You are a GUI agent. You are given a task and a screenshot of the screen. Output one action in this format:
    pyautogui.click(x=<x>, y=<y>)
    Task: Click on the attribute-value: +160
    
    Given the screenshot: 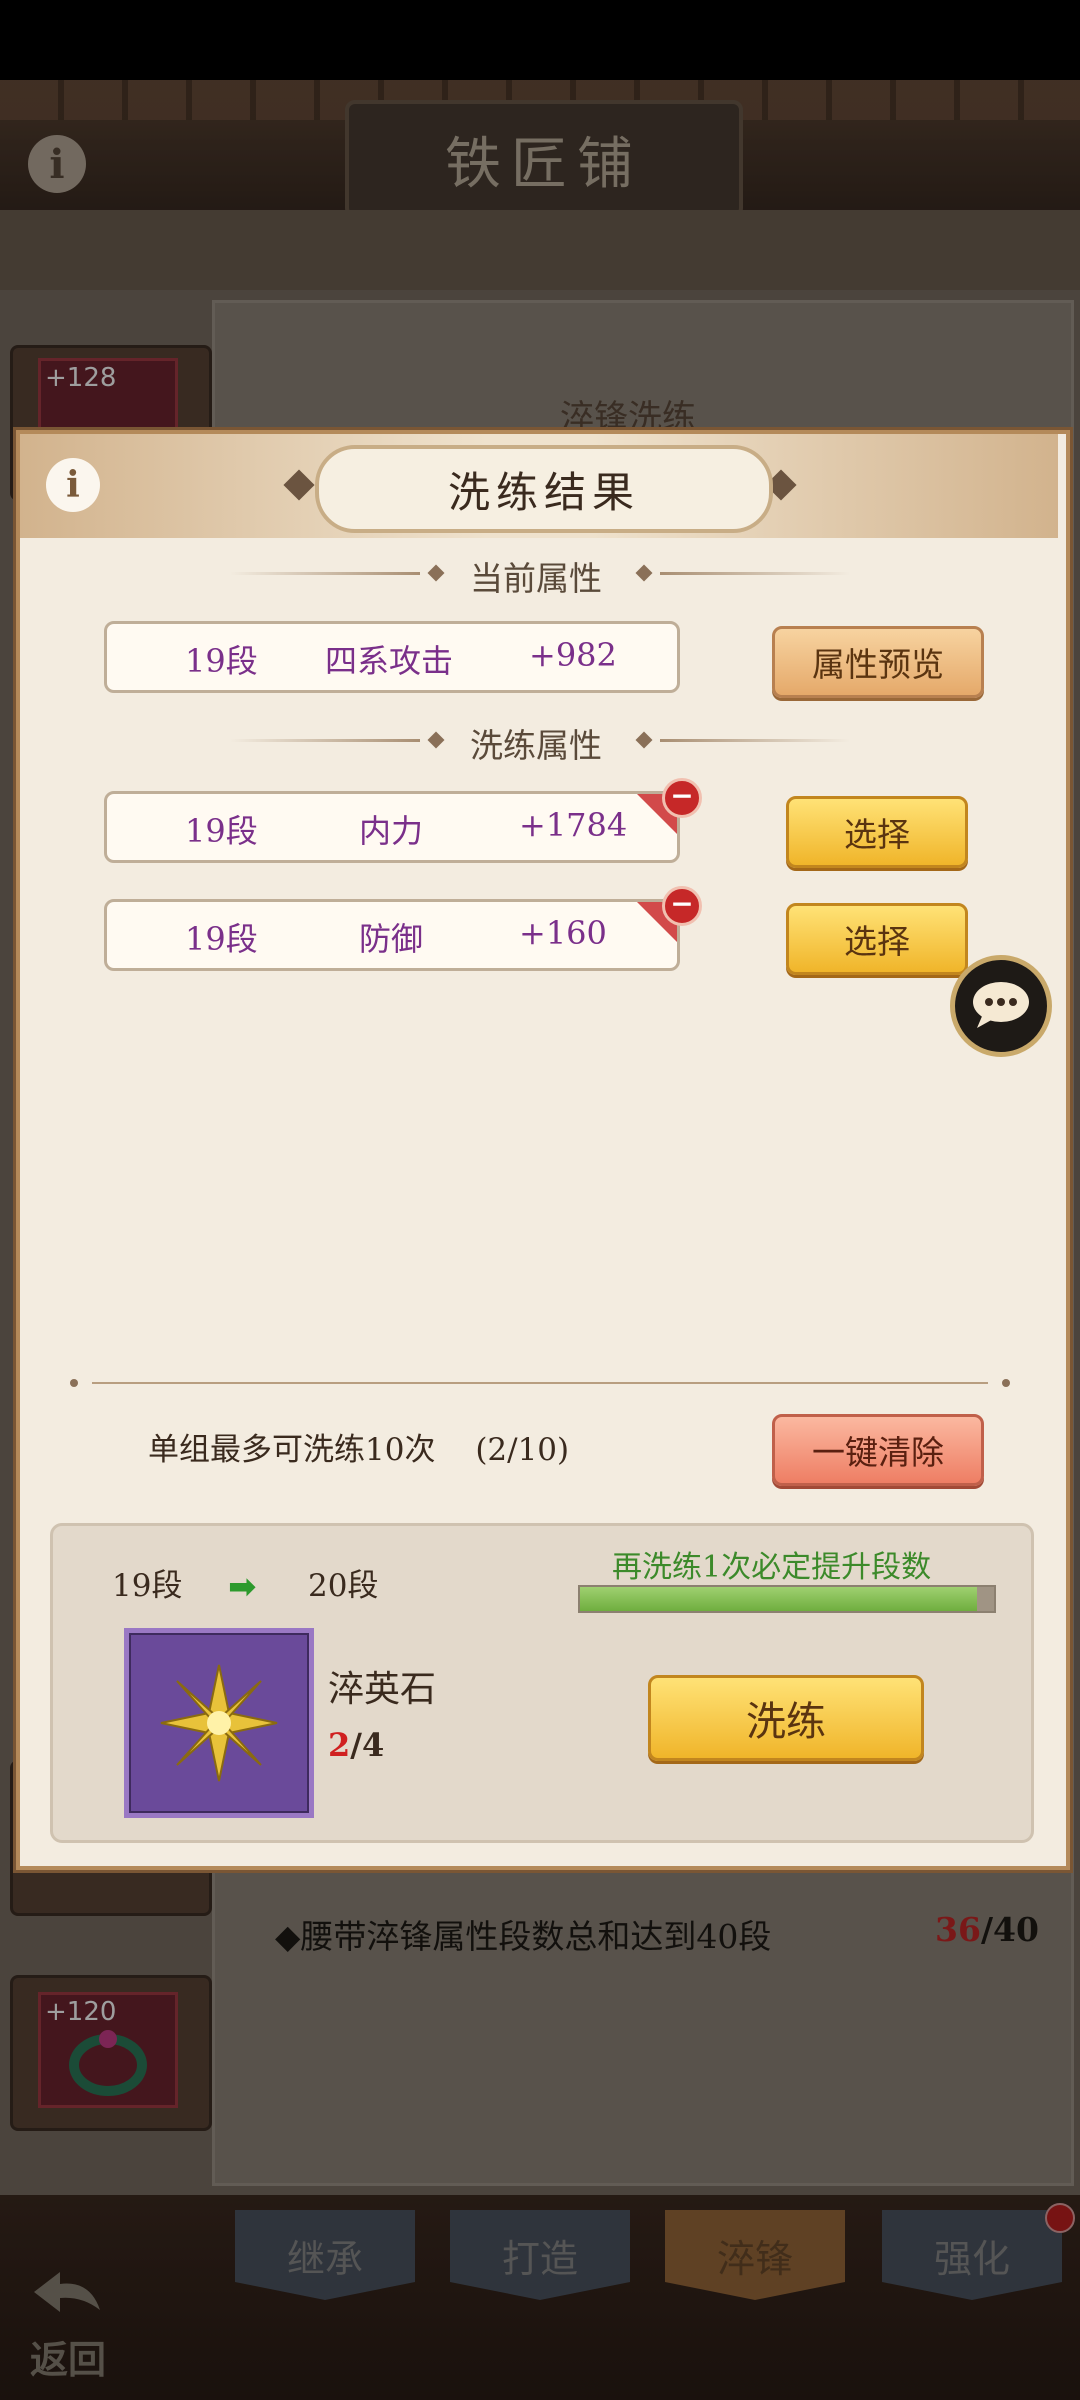 What is the action you would take?
    pyautogui.click(x=563, y=933)
    